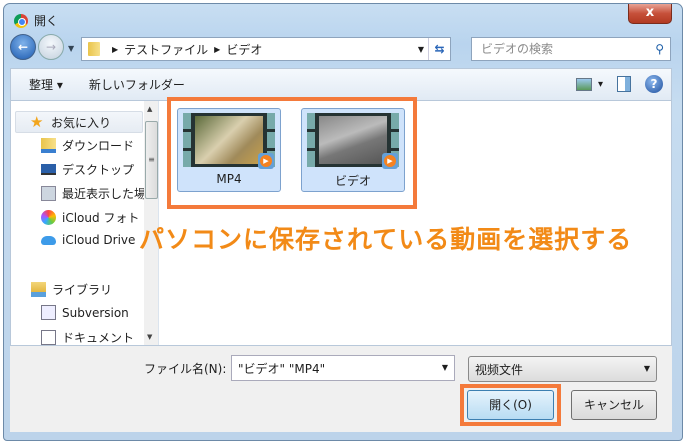  What do you see at coordinates (562, 369) in the screenshot?
I see `file-type-select: 视频文件 ▼` at bounding box center [562, 369].